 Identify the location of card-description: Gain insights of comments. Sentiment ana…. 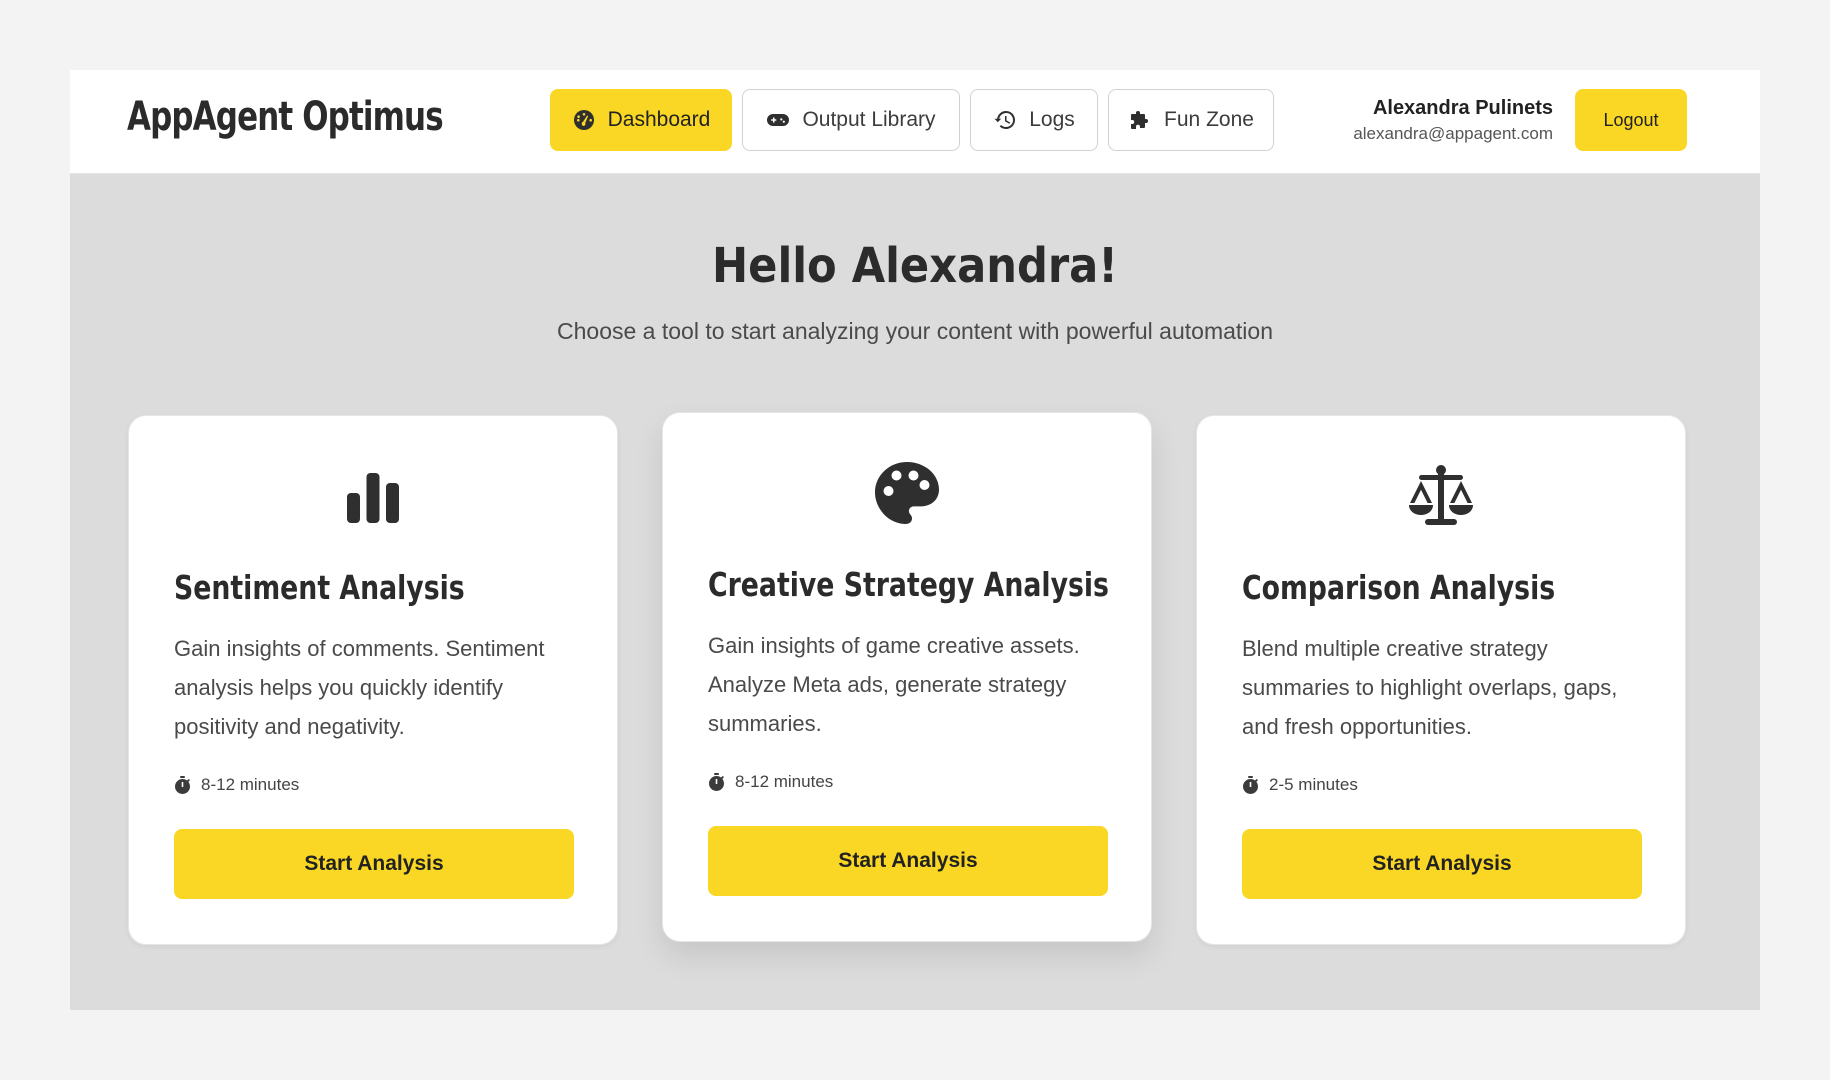
(359, 687).